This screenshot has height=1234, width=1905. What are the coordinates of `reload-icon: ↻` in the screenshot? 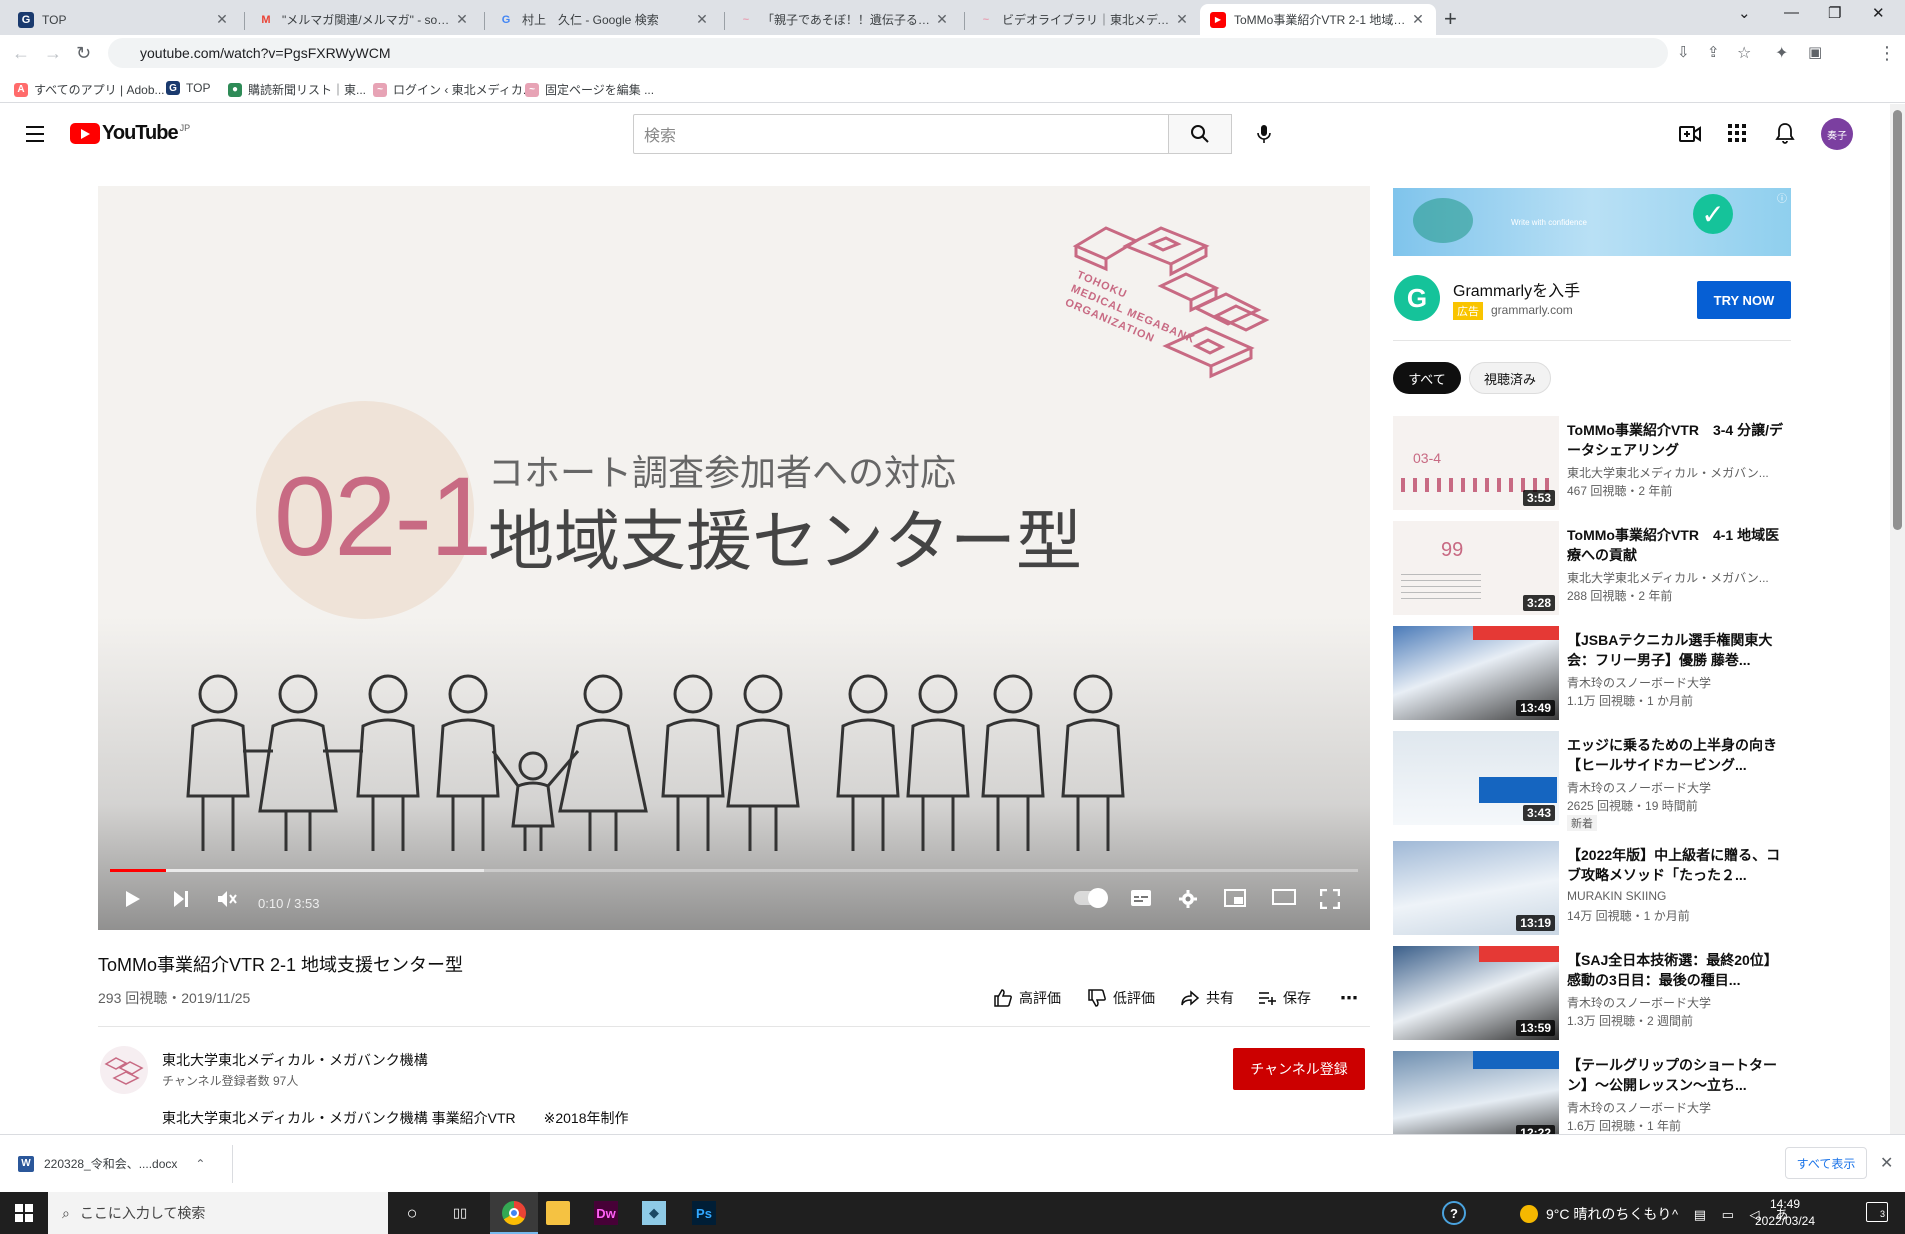 It's located at (83, 53).